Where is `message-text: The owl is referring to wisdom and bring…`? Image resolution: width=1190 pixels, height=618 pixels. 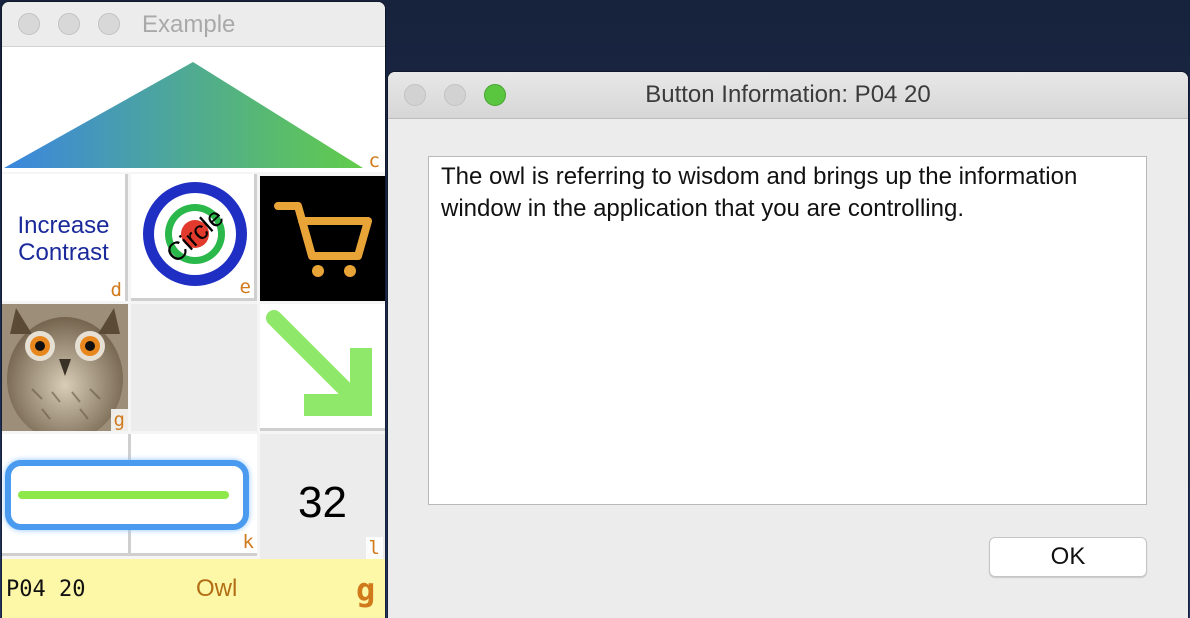 message-text: The owl is referring to wisdom and bring… is located at coordinates (759, 192).